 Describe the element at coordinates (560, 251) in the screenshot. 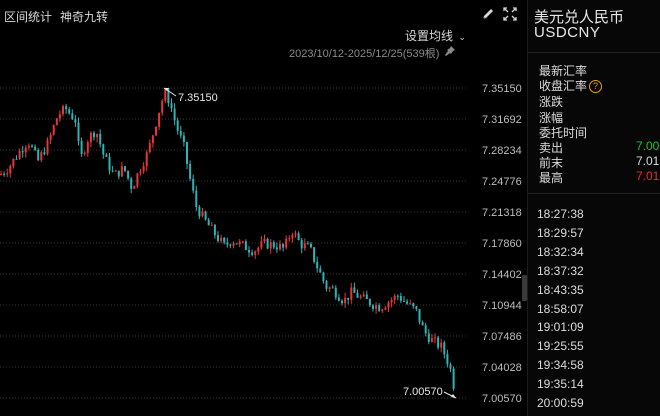

I see `trade-time-item: 18:32:34` at that location.